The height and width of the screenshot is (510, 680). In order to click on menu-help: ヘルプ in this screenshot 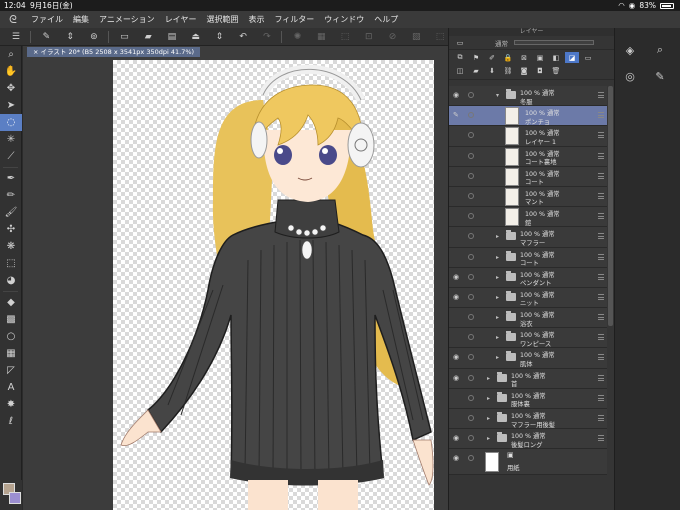, I will do `click(386, 19)`.